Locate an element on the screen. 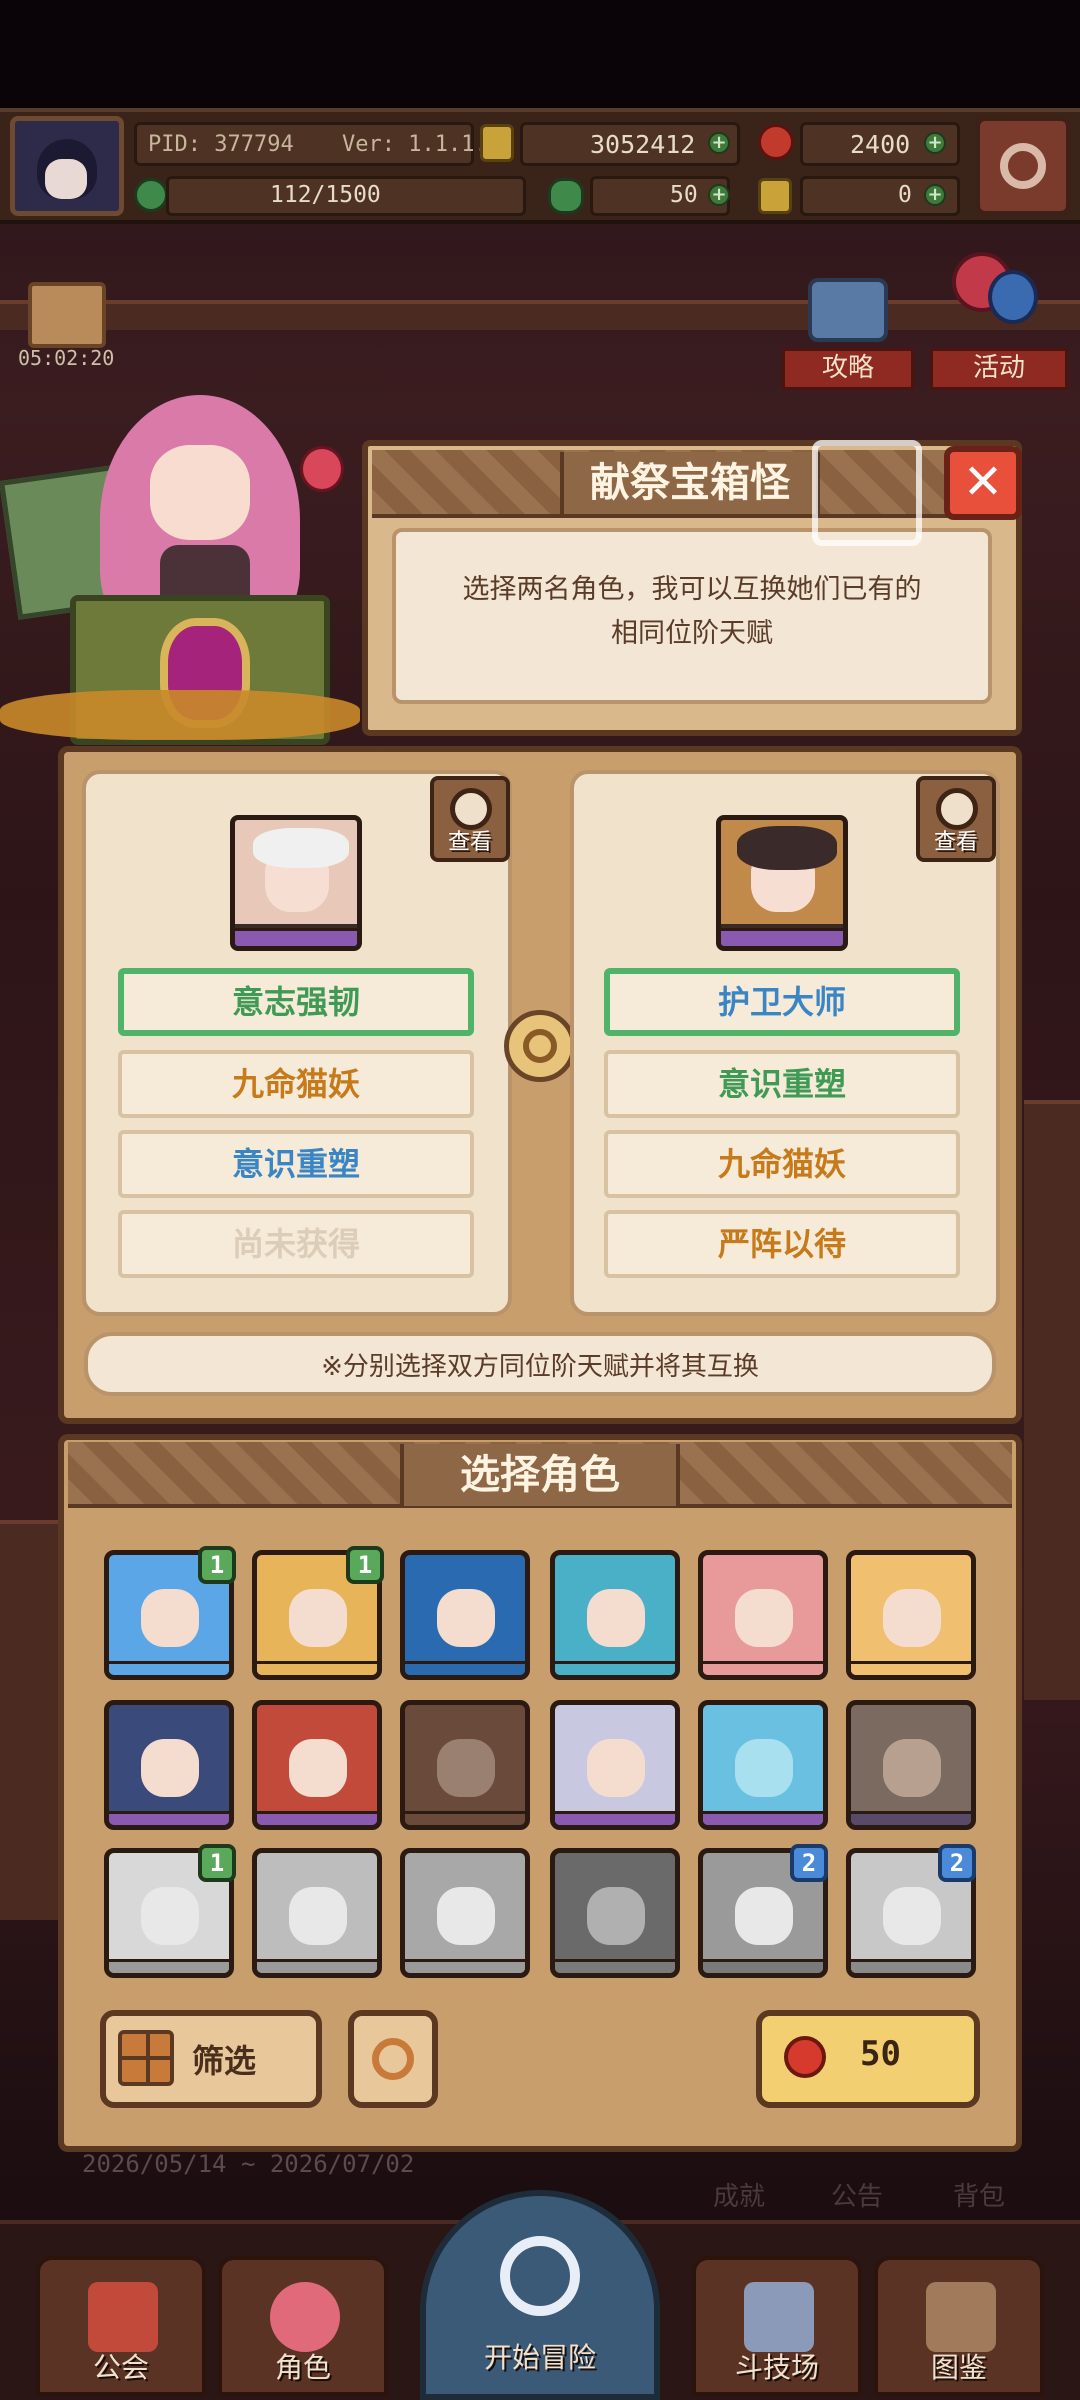 The image size is (1080, 2400). character-icon is located at coordinates (305, 2317).